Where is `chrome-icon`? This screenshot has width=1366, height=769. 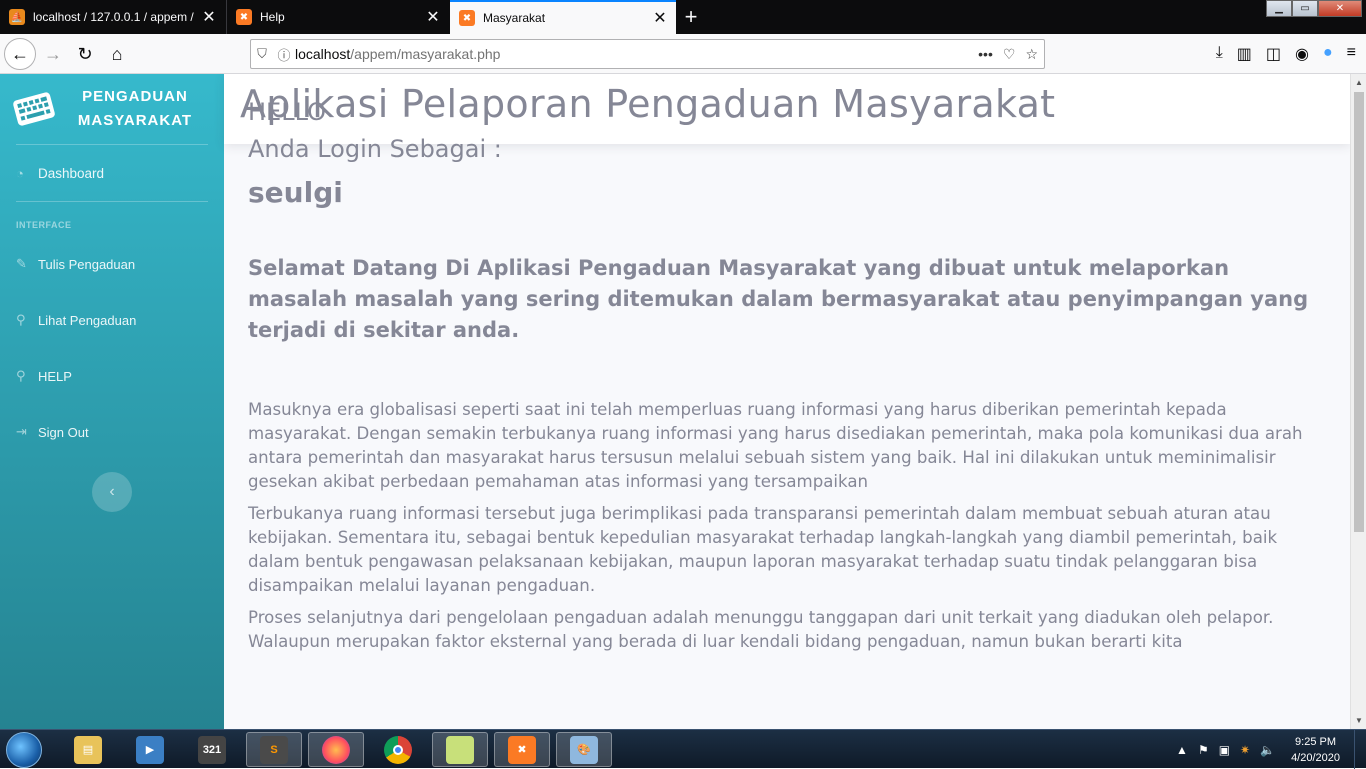 chrome-icon is located at coordinates (398, 749).